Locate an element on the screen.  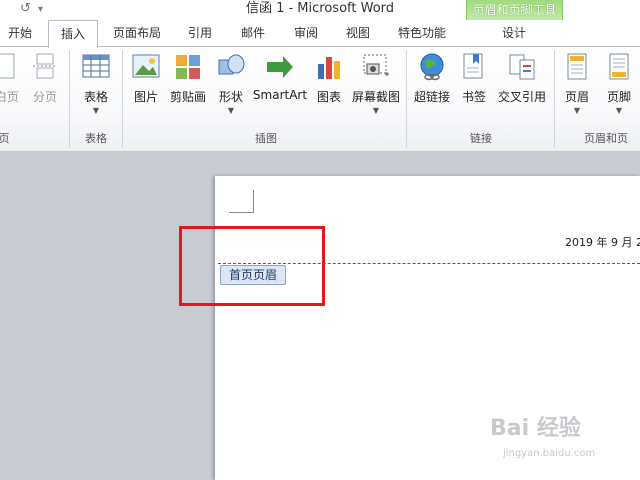
clip-art-icon is located at coordinates (188, 67).